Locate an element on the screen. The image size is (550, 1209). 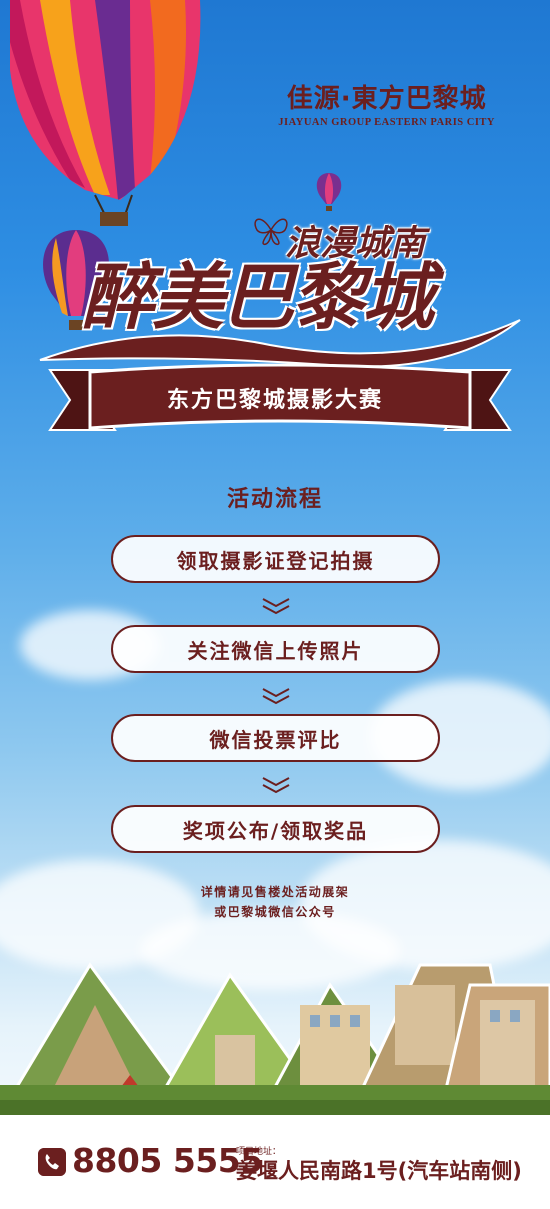
process-step-3: 微信投票评比 is located at coordinates (275, 738).